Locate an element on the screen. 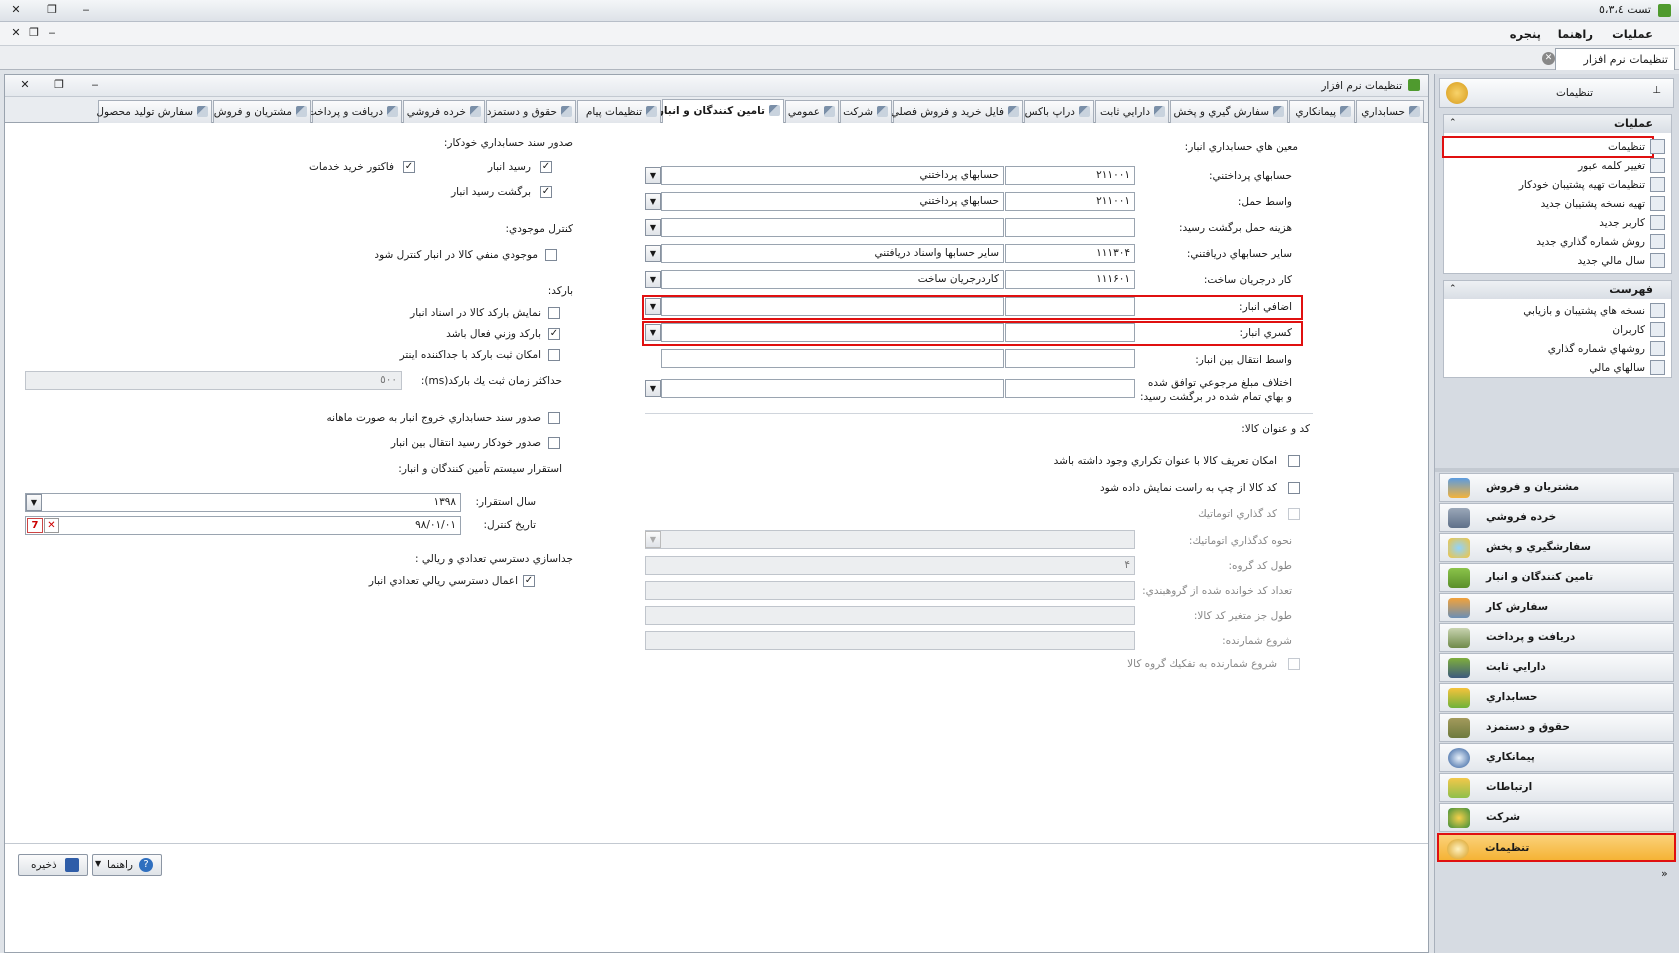 The height and width of the screenshot is (953, 1679). wip-dropdown: ▼ is located at coordinates (653, 279).